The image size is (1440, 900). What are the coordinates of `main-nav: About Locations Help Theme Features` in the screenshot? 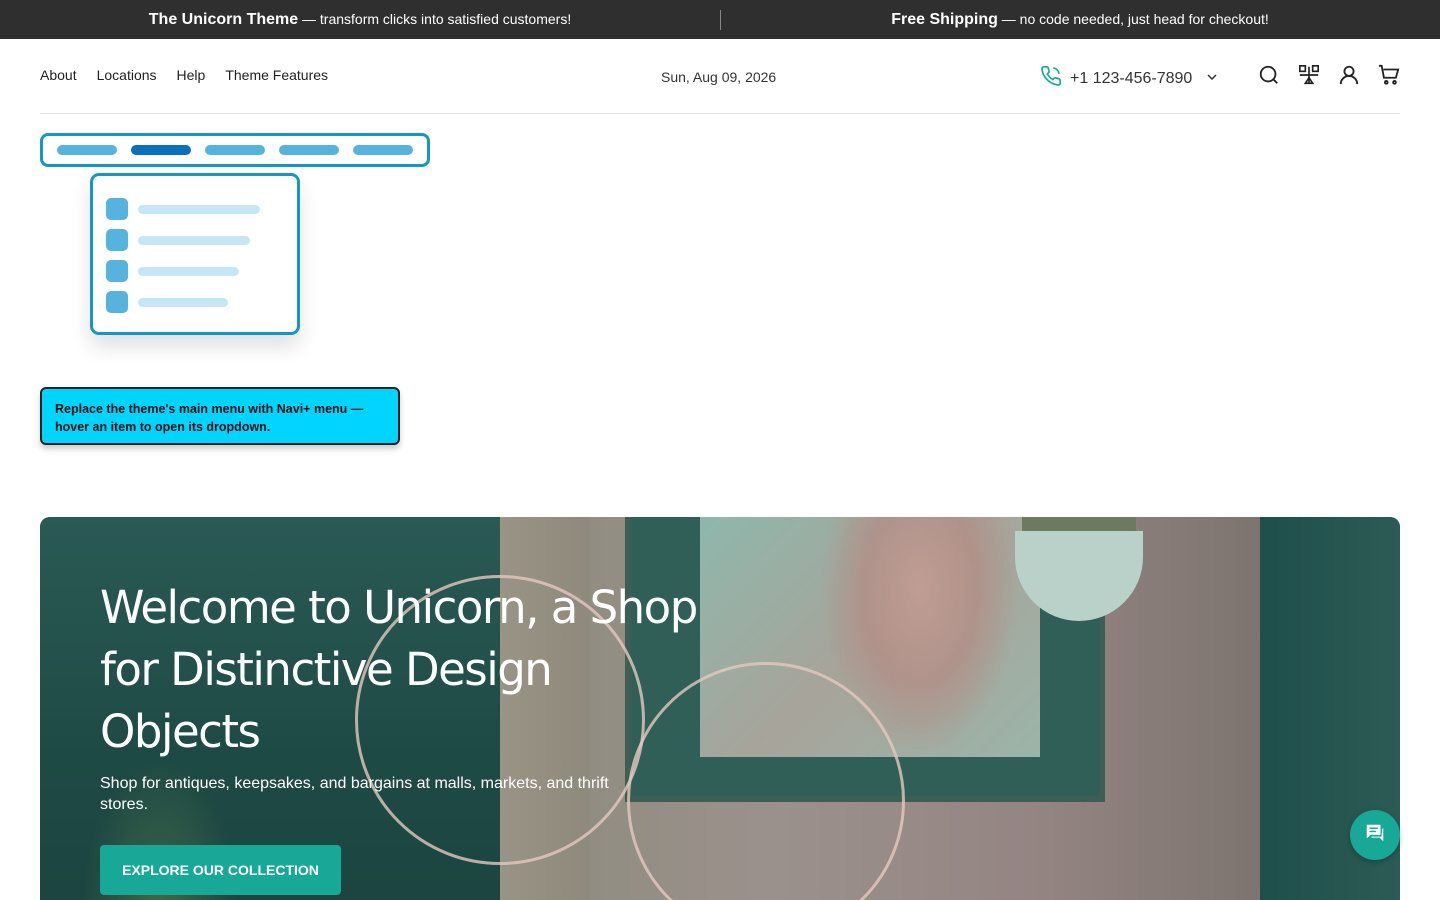 It's located at (184, 75).